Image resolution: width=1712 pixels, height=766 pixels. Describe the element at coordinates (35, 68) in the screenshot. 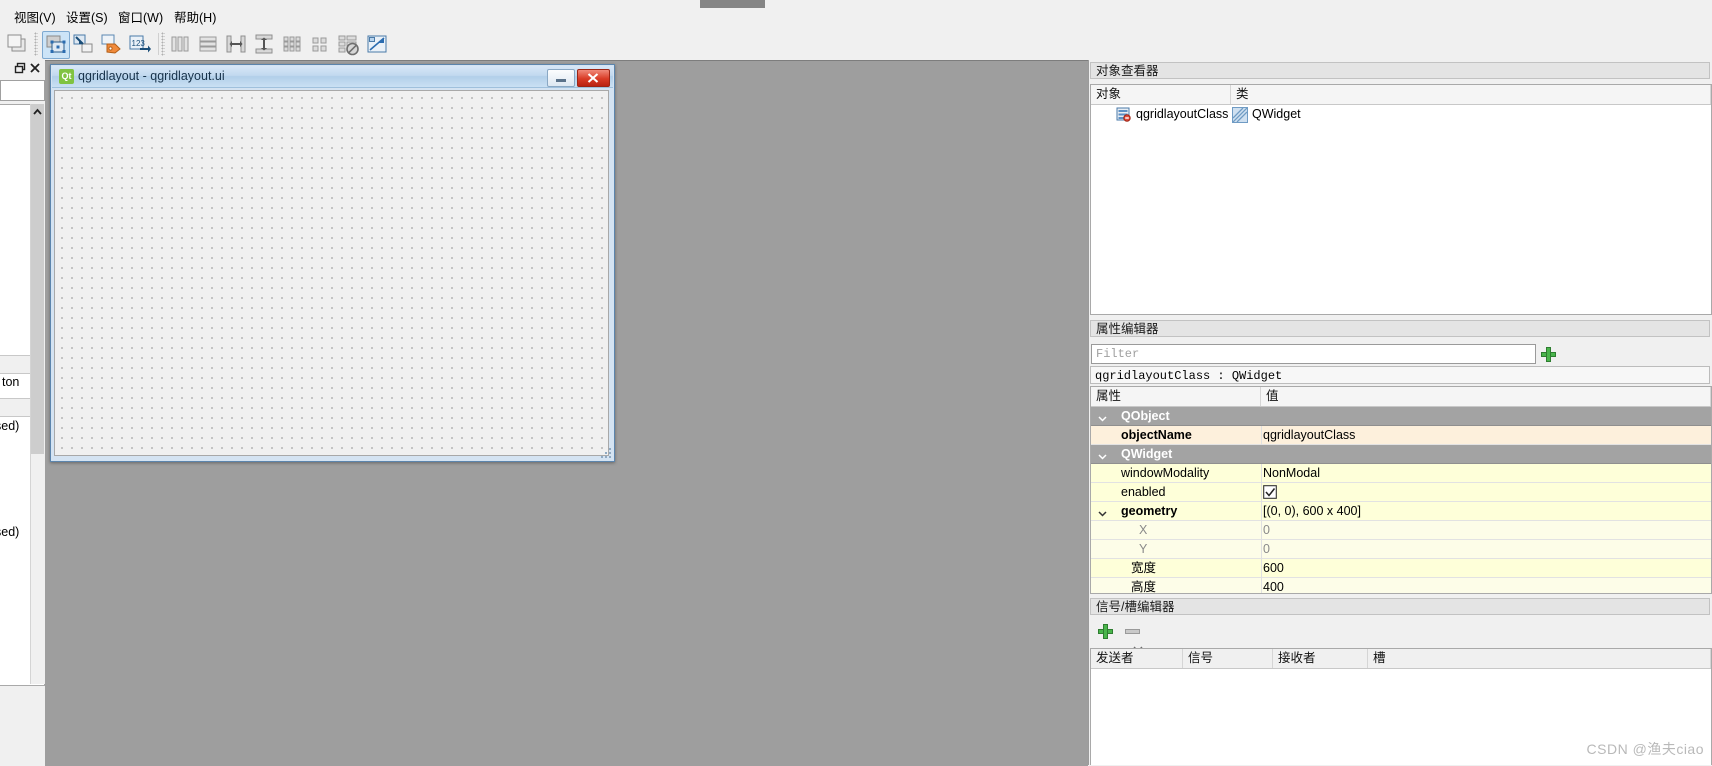

I see `close-icon` at that location.